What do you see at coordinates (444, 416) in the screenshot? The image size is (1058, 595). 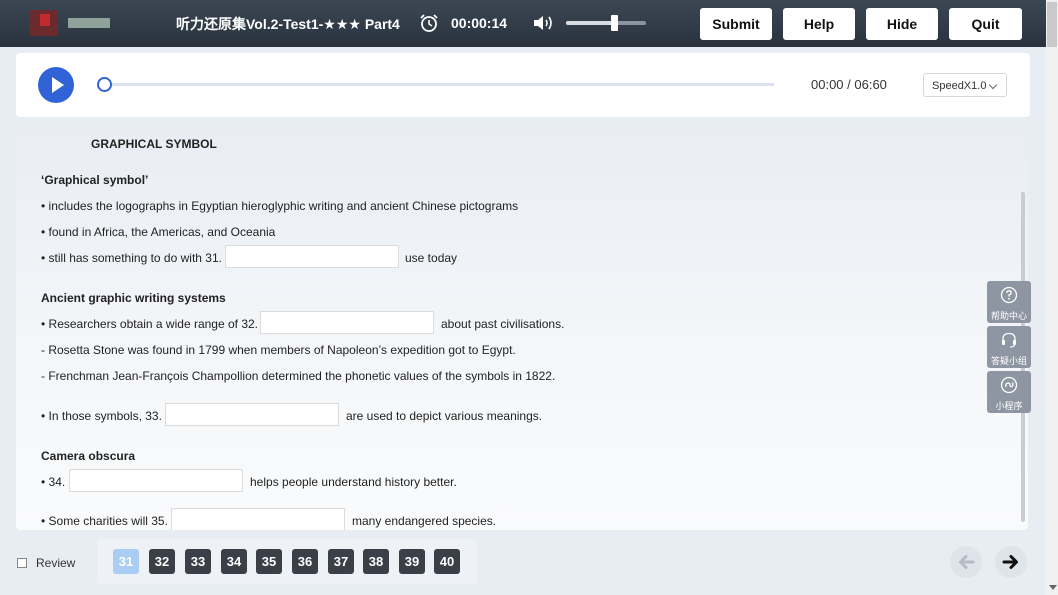 I see `note-line-33-suffix: are used to depict various meanings.` at bounding box center [444, 416].